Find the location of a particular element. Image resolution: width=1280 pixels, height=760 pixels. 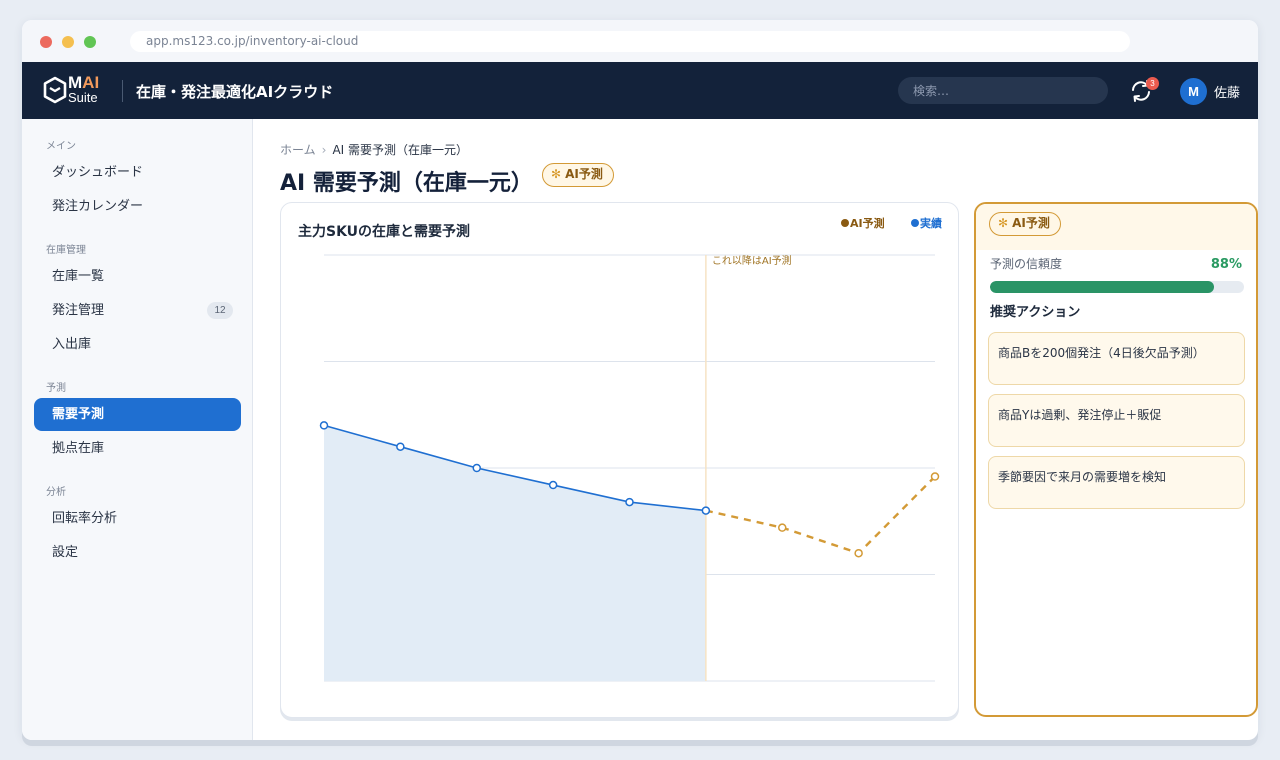

breadcrumb: ホーム › AI 需要予測（在庫一元） is located at coordinates (374, 149).